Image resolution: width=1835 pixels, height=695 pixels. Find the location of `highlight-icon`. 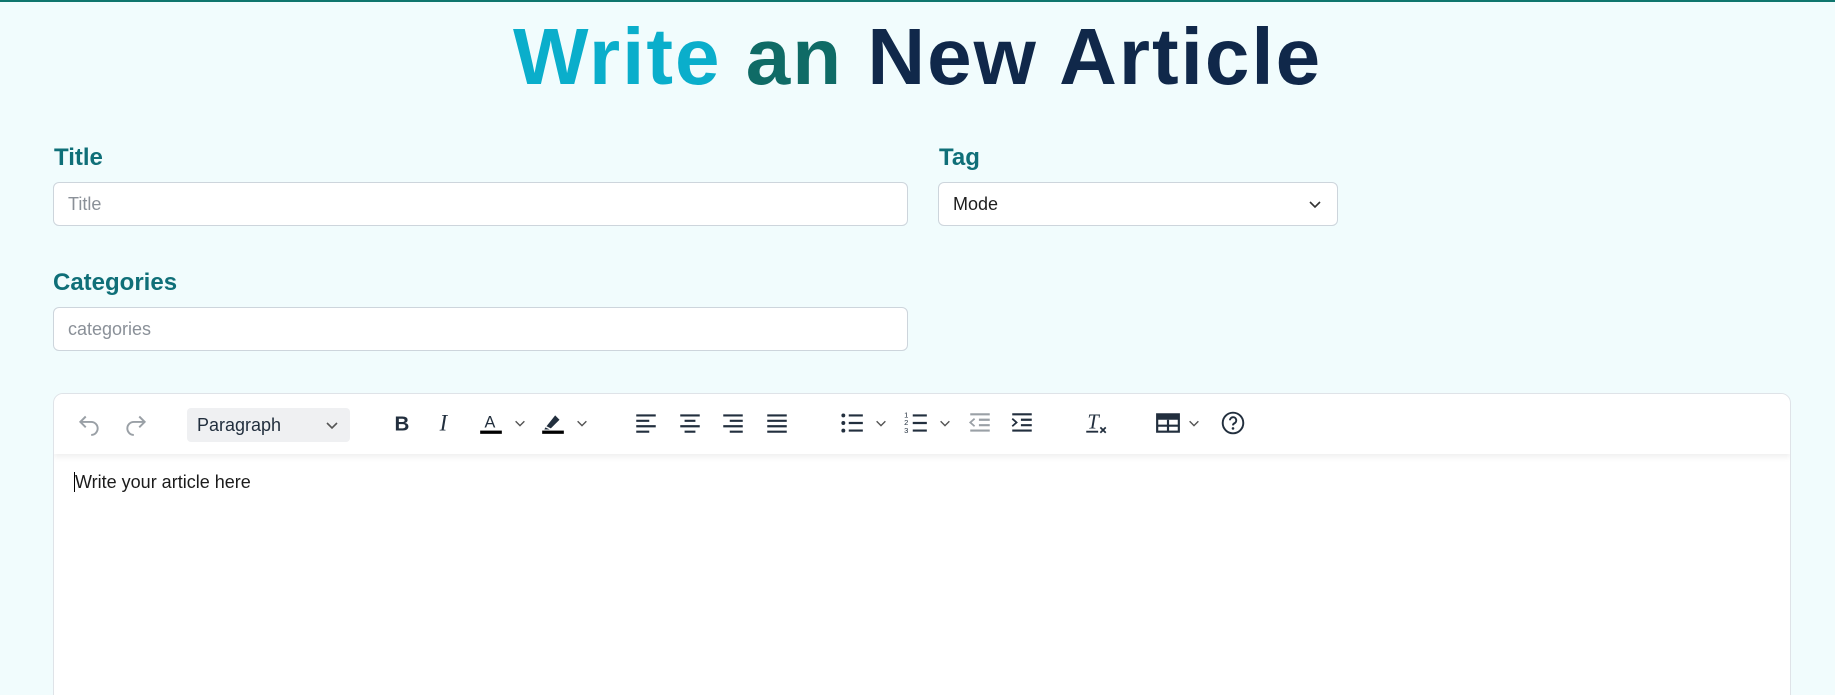

highlight-icon is located at coordinates (553, 424).